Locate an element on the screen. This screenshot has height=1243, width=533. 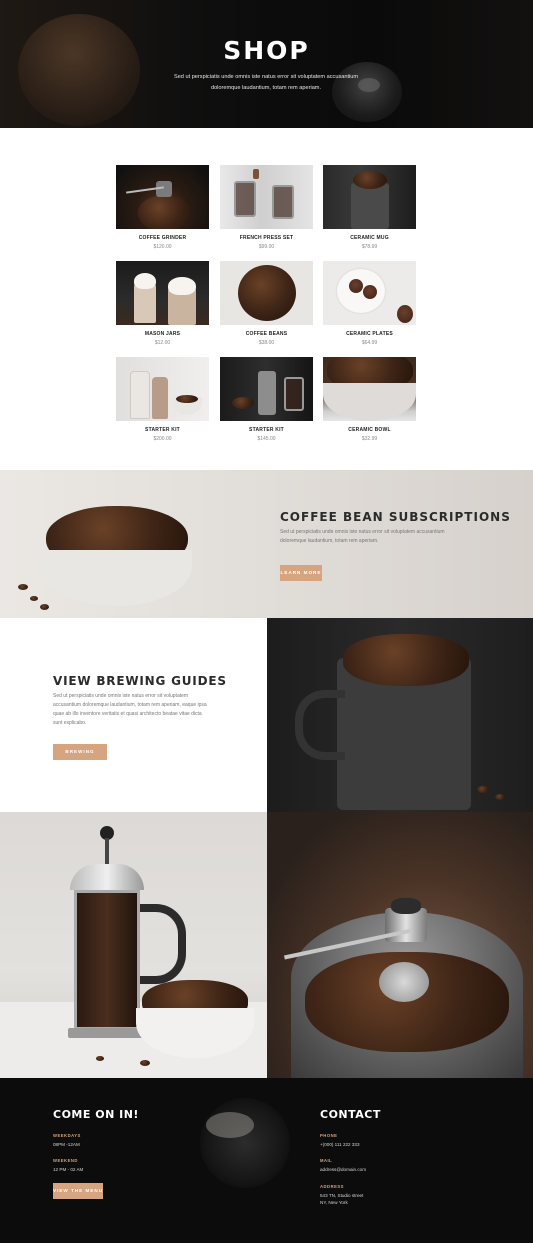
product-card: CERAMIC PLATES $64.99 is located at coordinates (369, 306).